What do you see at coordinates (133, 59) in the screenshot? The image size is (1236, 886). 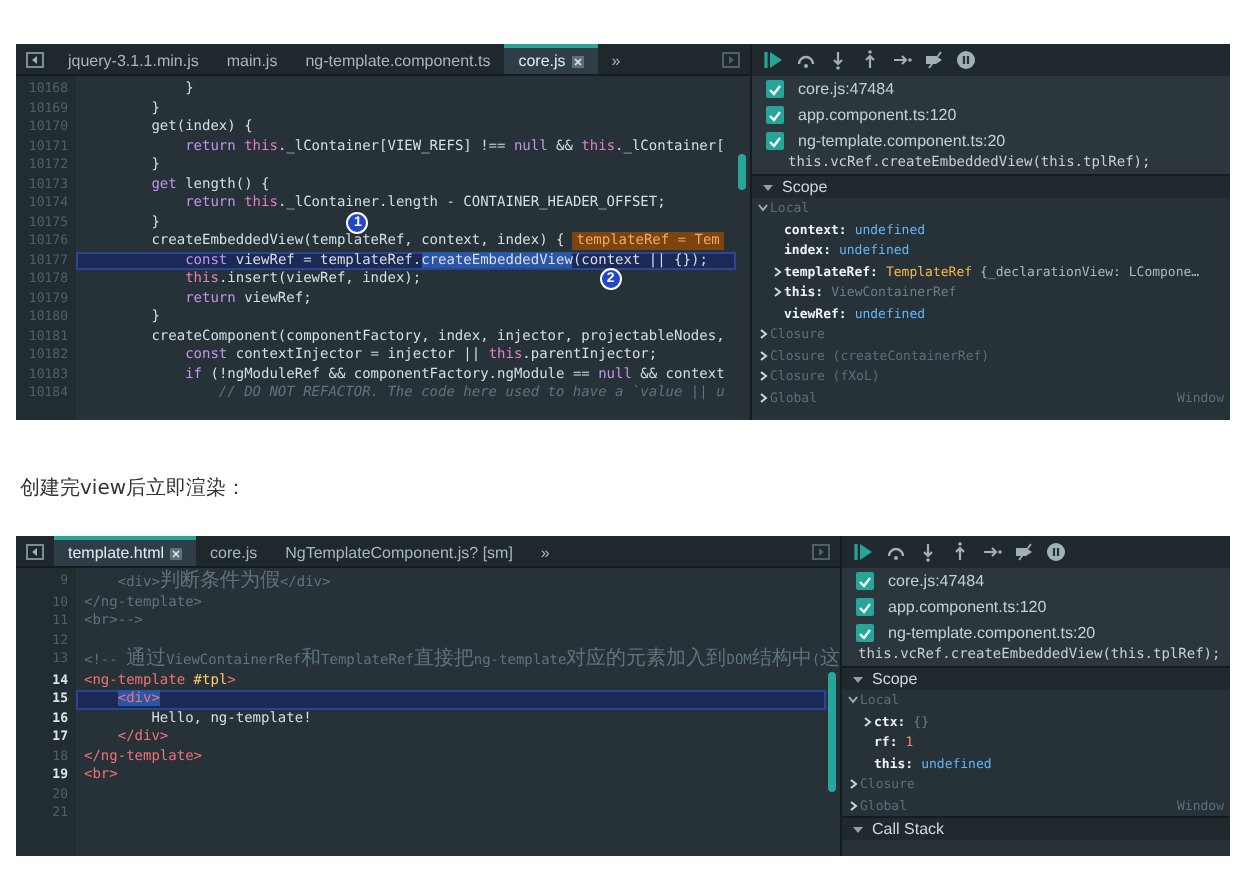 I see `file-tab: jquery-3.1.1.min.js` at bounding box center [133, 59].